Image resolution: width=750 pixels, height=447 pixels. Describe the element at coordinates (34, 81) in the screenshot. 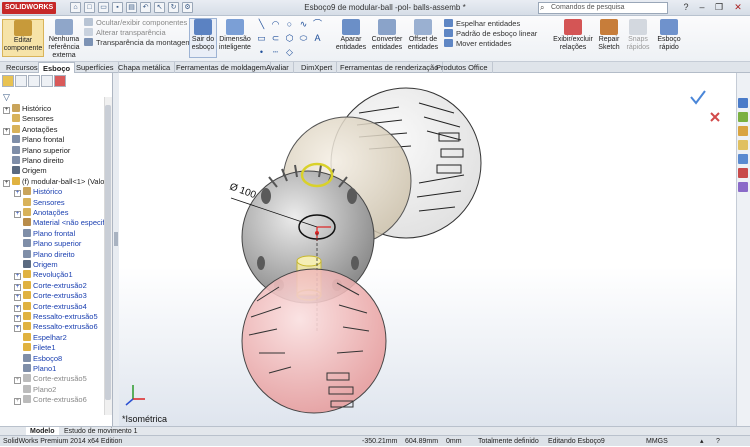

I see `config-tab-icon` at that location.